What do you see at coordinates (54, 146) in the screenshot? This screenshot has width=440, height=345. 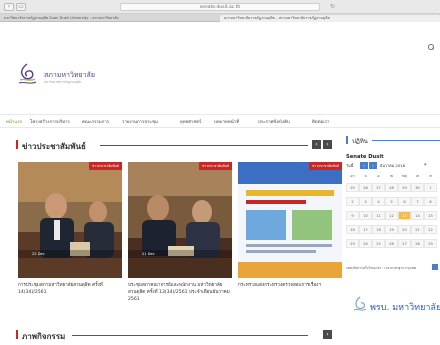 I see `news-heading: ข่าวประชาสัมพันธ์` at bounding box center [54, 146].